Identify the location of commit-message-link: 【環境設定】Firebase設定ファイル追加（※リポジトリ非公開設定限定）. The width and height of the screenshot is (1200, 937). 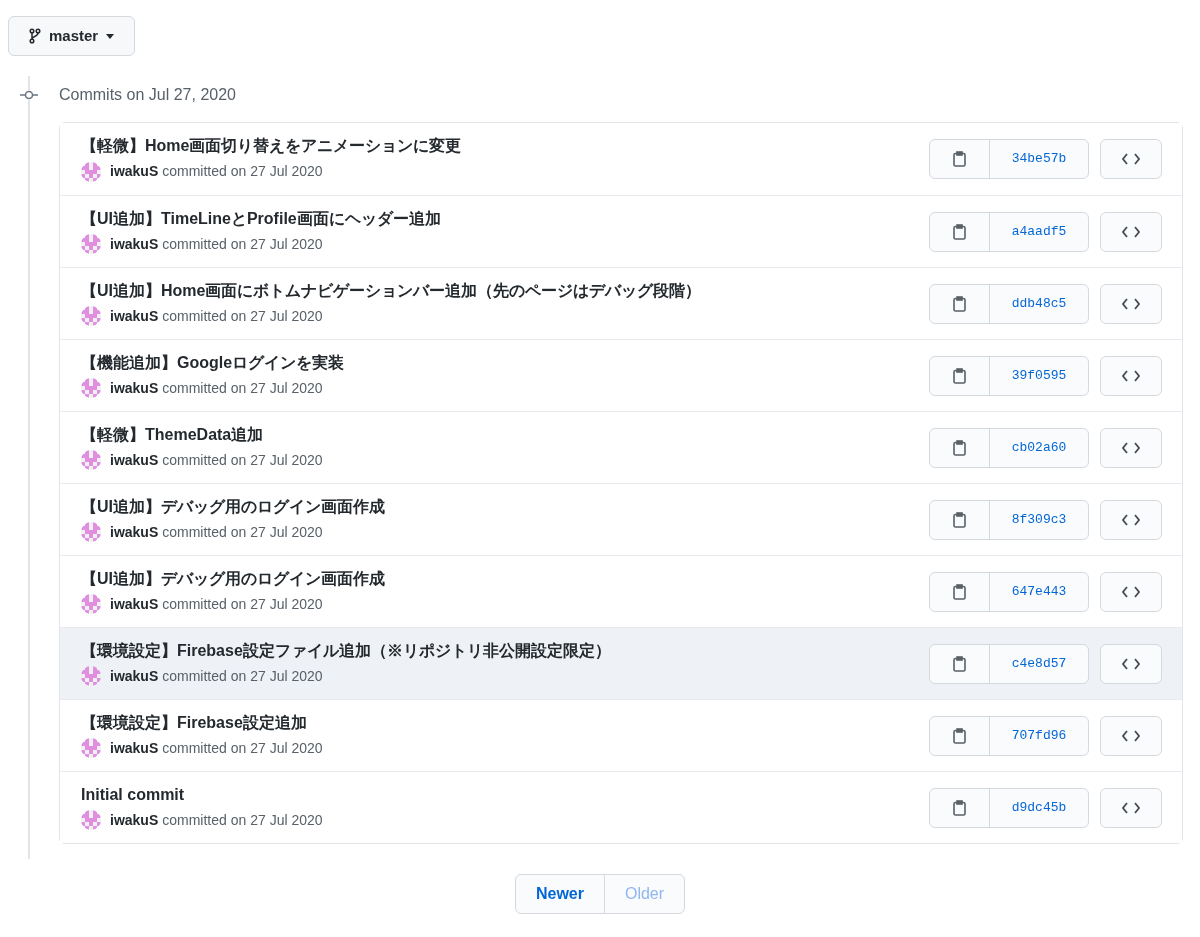
(346, 650).